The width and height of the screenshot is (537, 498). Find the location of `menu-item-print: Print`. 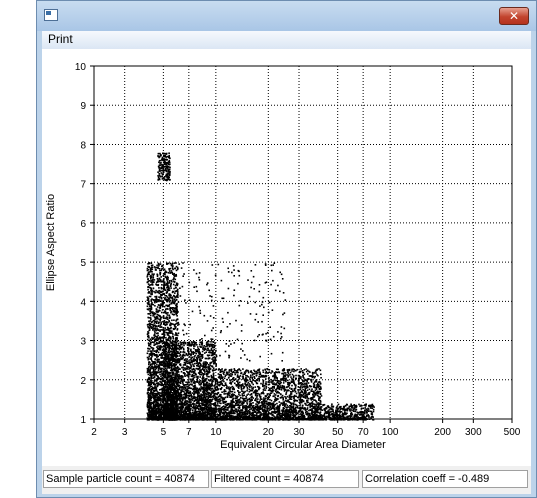

menu-item-print: Print is located at coordinates (60, 39).